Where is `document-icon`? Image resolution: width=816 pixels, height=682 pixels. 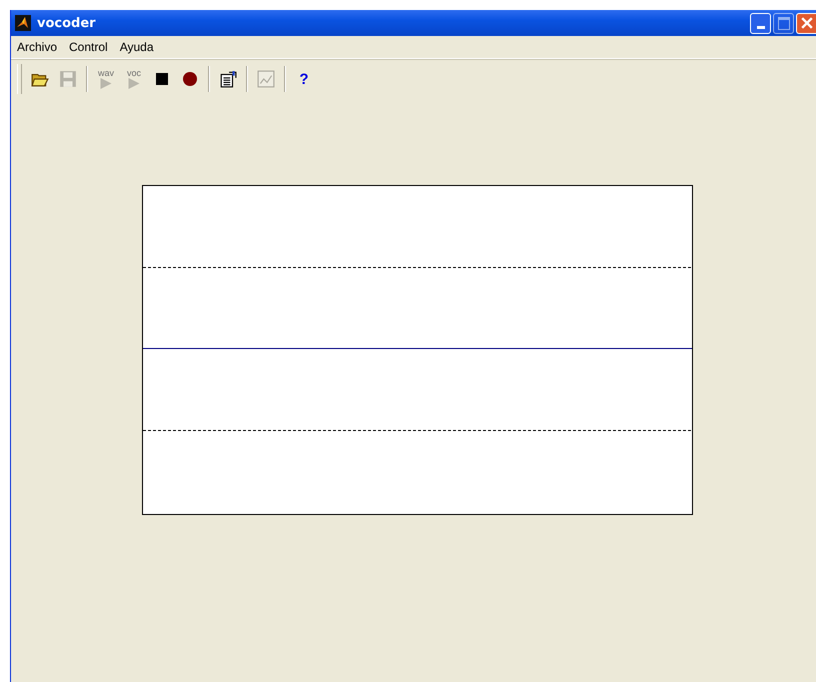
document-icon is located at coordinates (228, 79).